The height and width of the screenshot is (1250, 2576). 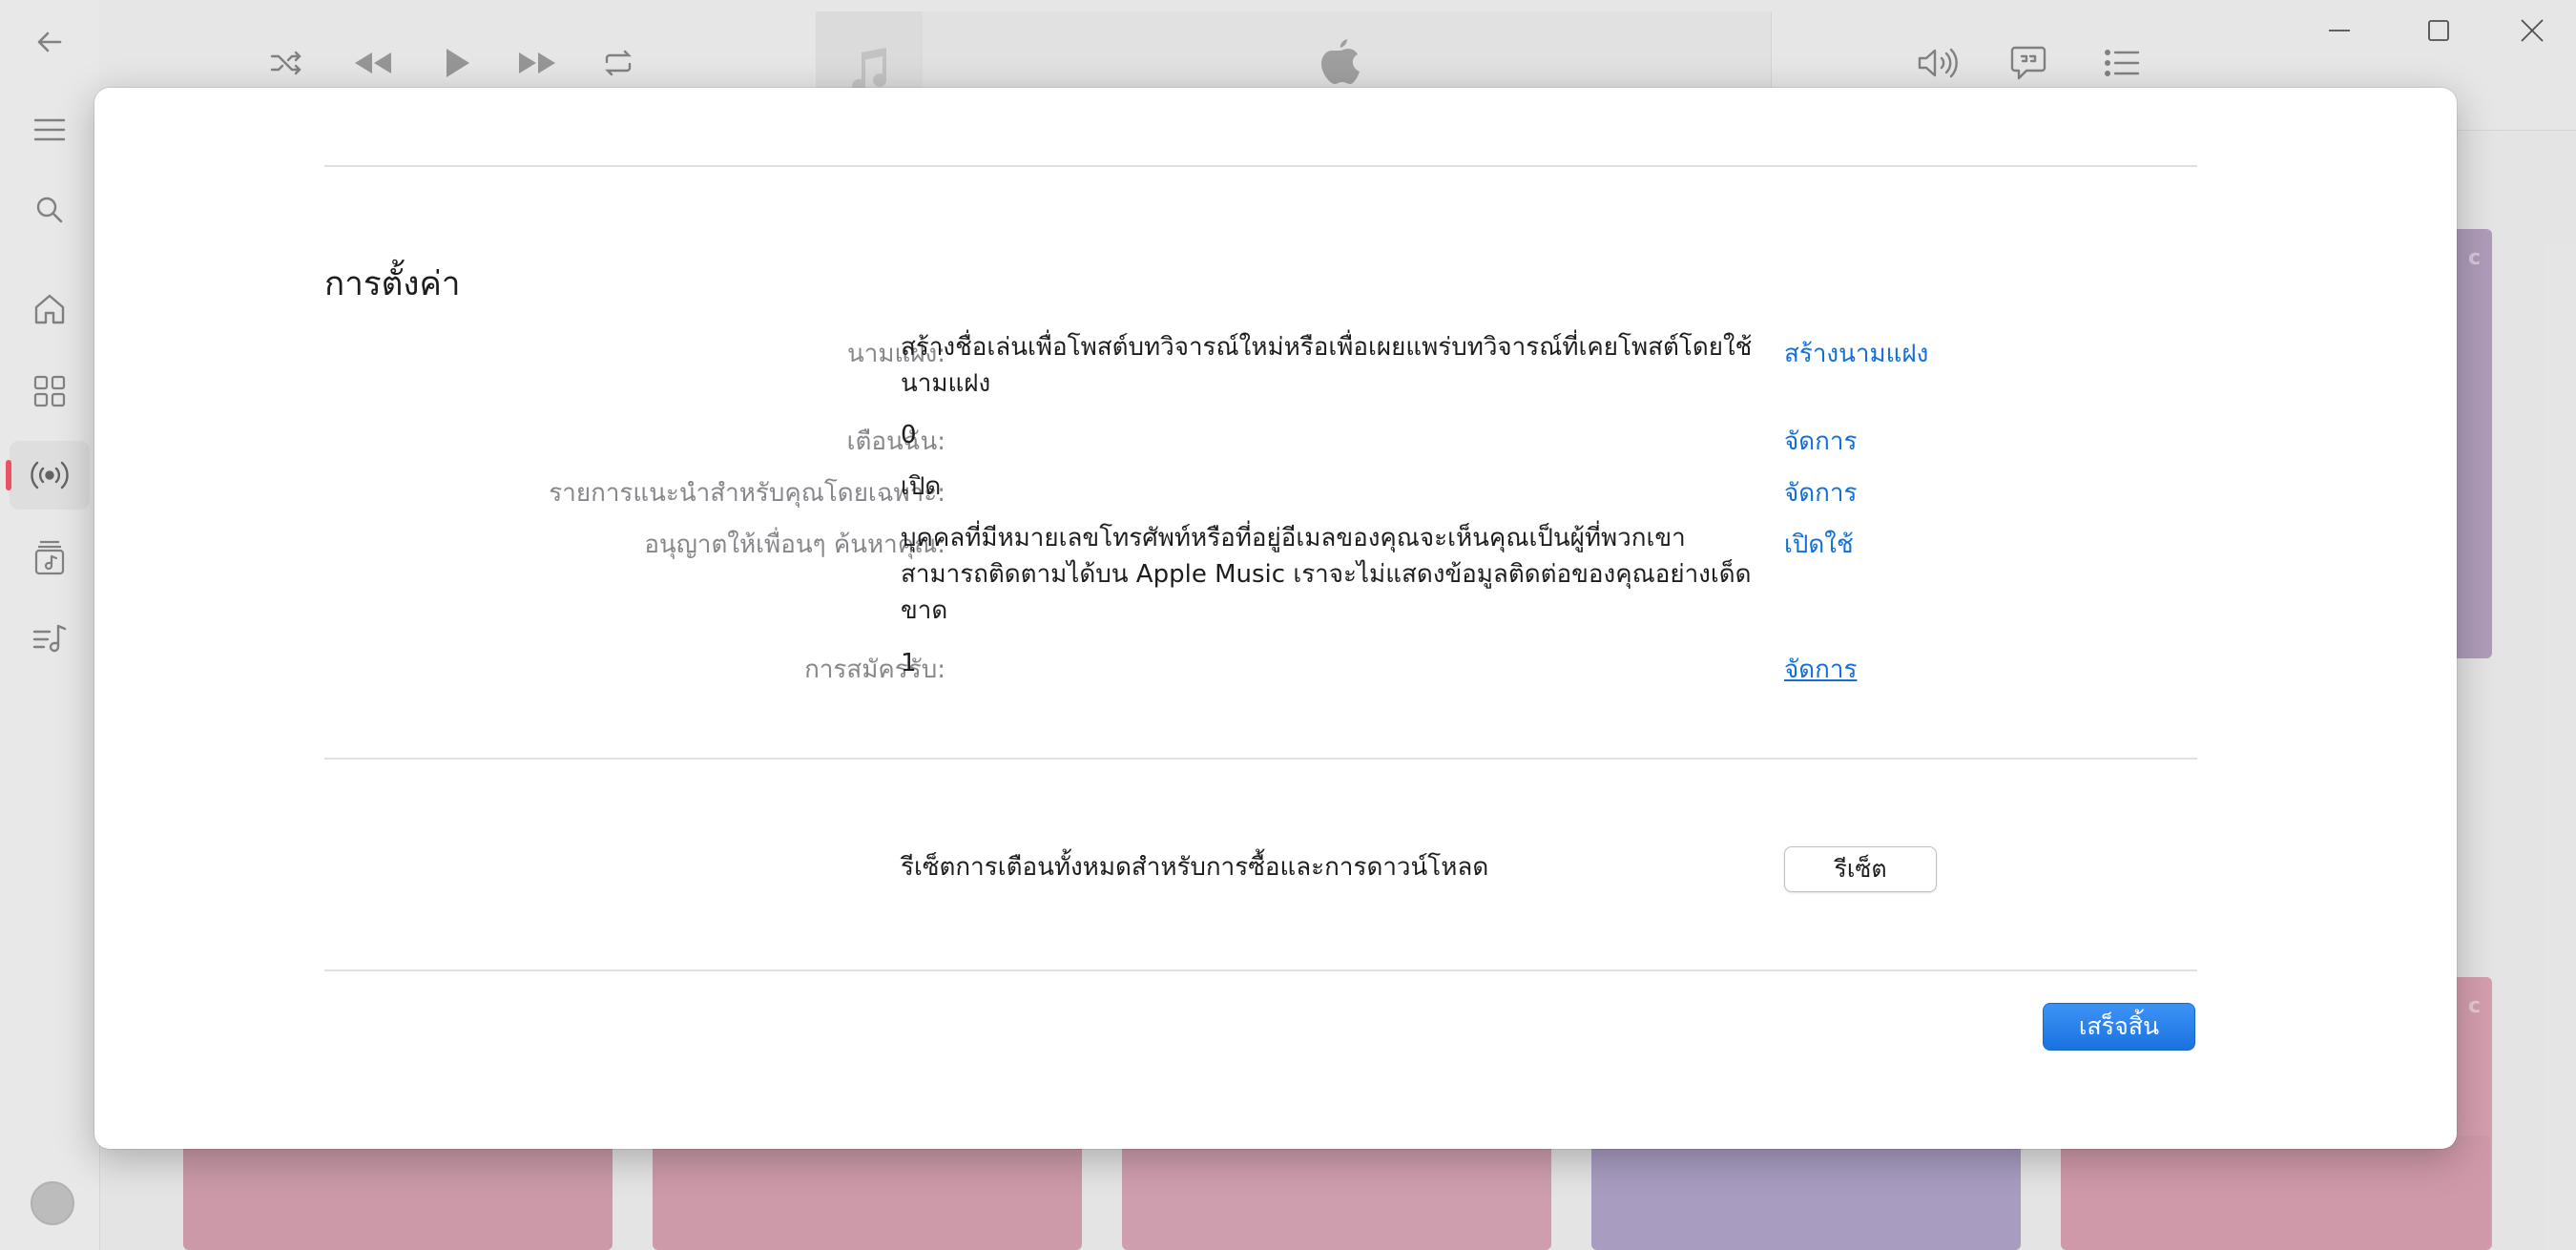 What do you see at coordinates (1860, 869) in the screenshot?
I see `reset-button: รีเซ็ต` at bounding box center [1860, 869].